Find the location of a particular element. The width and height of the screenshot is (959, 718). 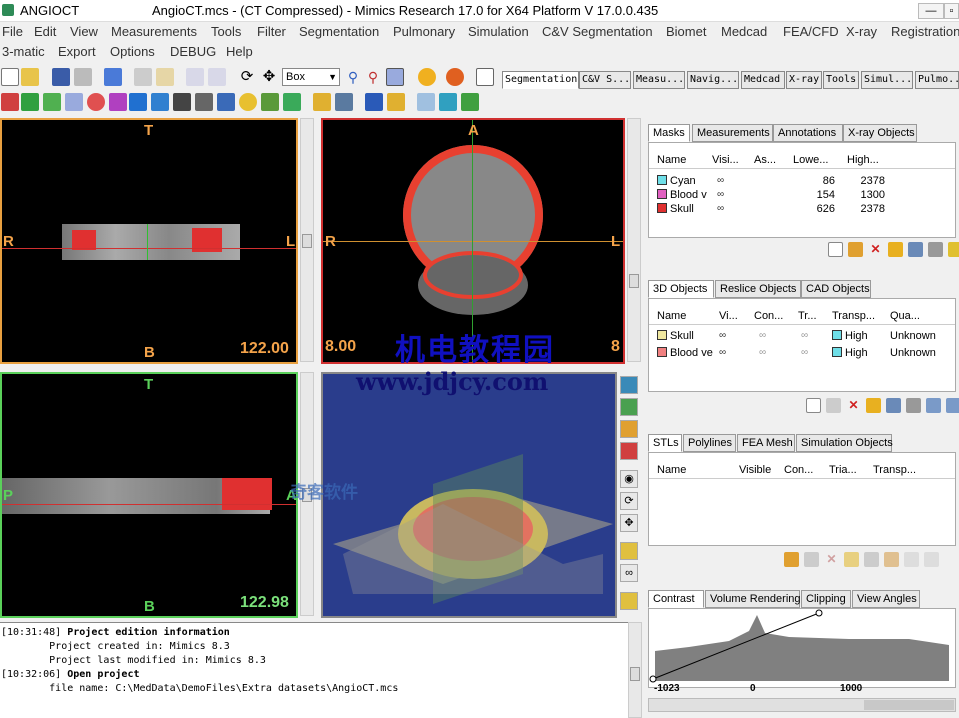

save-icon is located at coordinates (61, 77).